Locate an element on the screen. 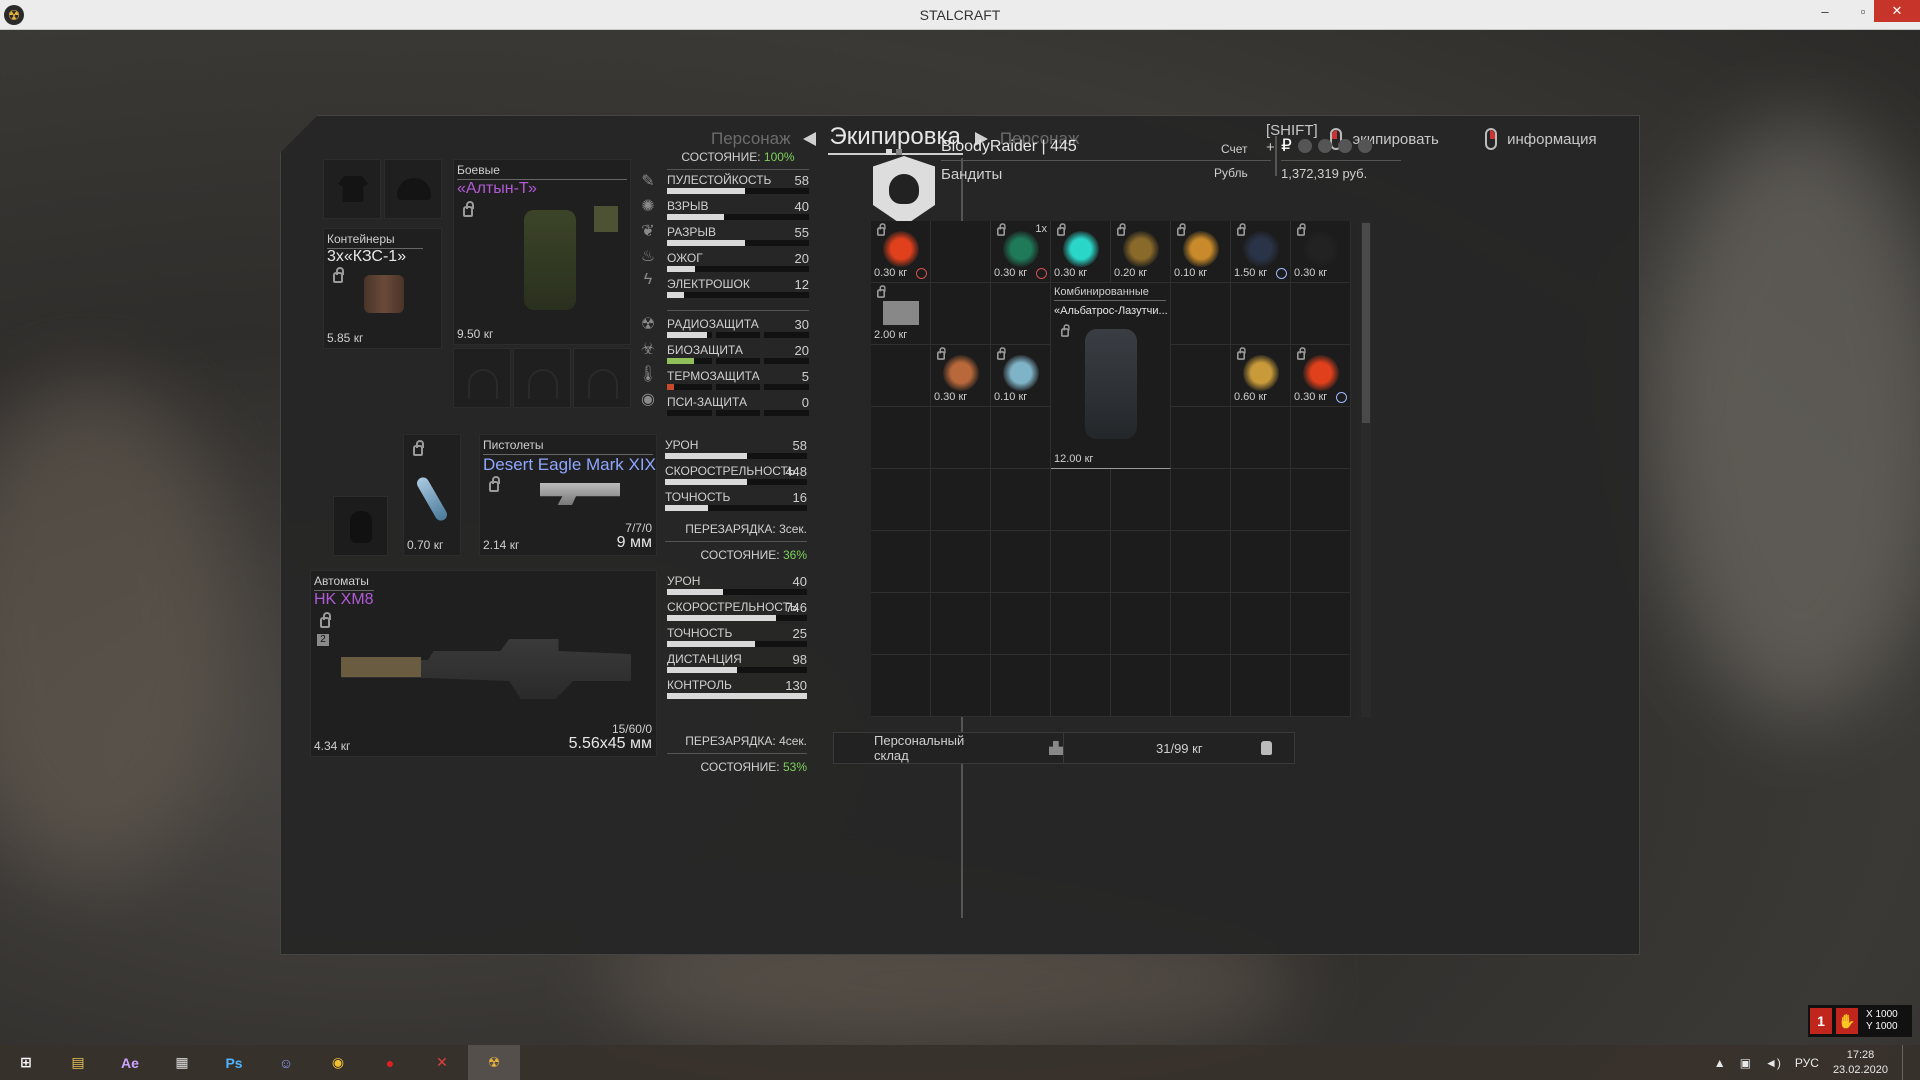 The image size is (1920, 1080). tray-arrow-icon: ▲ is located at coordinates (1720, 1063).